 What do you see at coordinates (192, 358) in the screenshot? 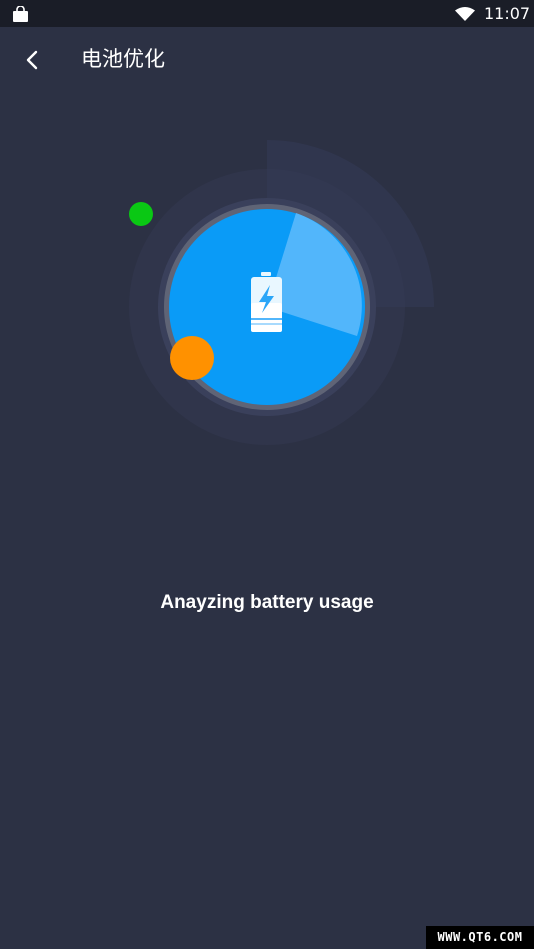
I see `orange-orbit-dot` at bounding box center [192, 358].